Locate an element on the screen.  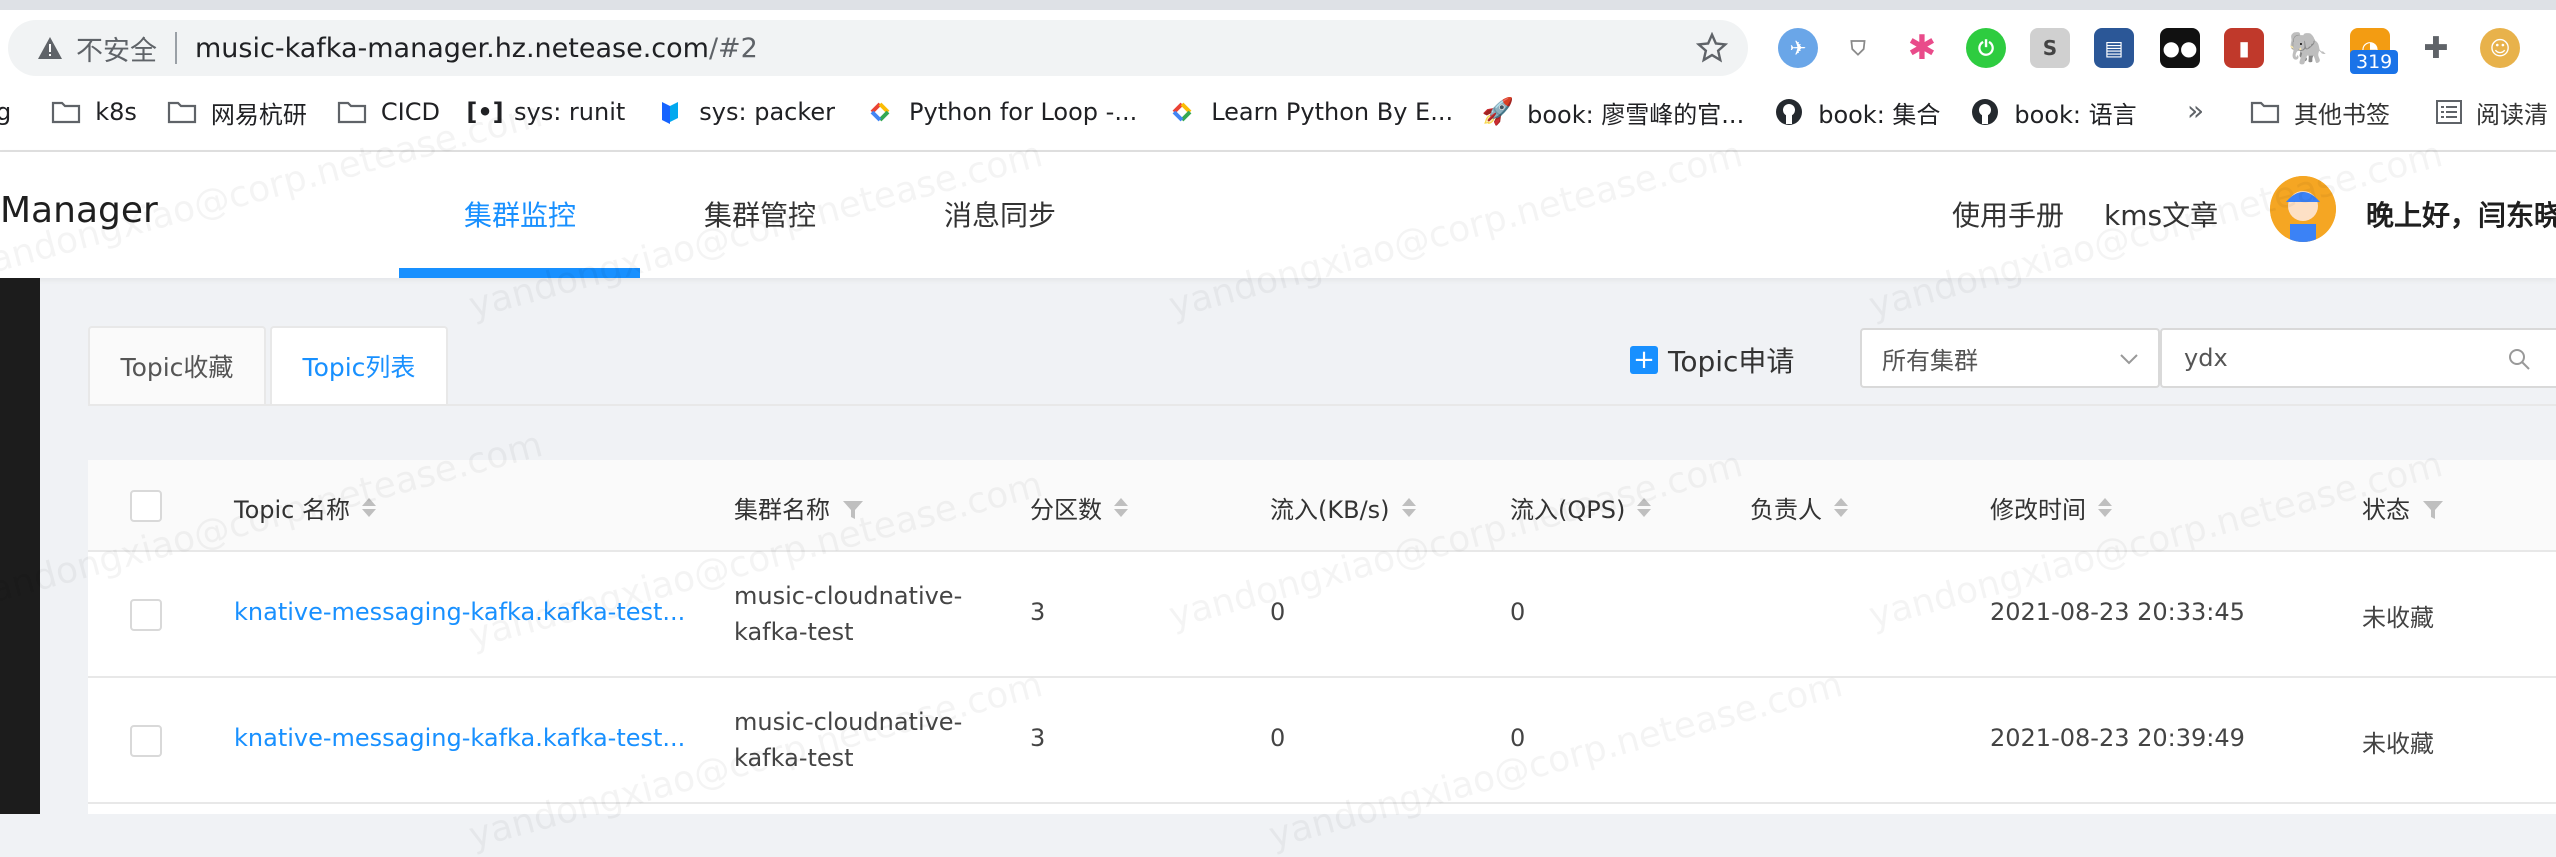
extension-book-icon: ▮ is located at coordinates (2244, 48).